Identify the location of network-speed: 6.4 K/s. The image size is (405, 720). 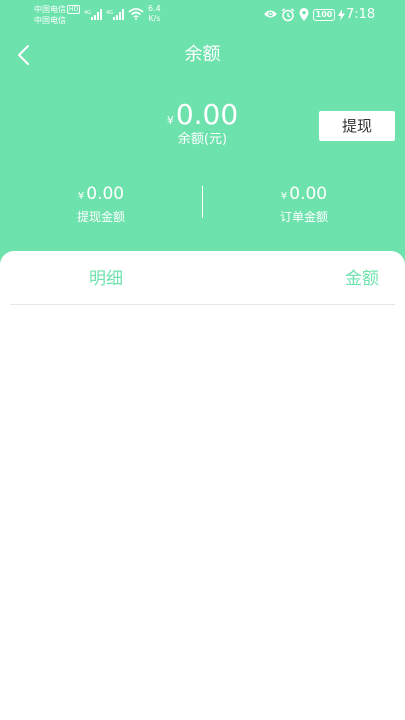
(154, 14).